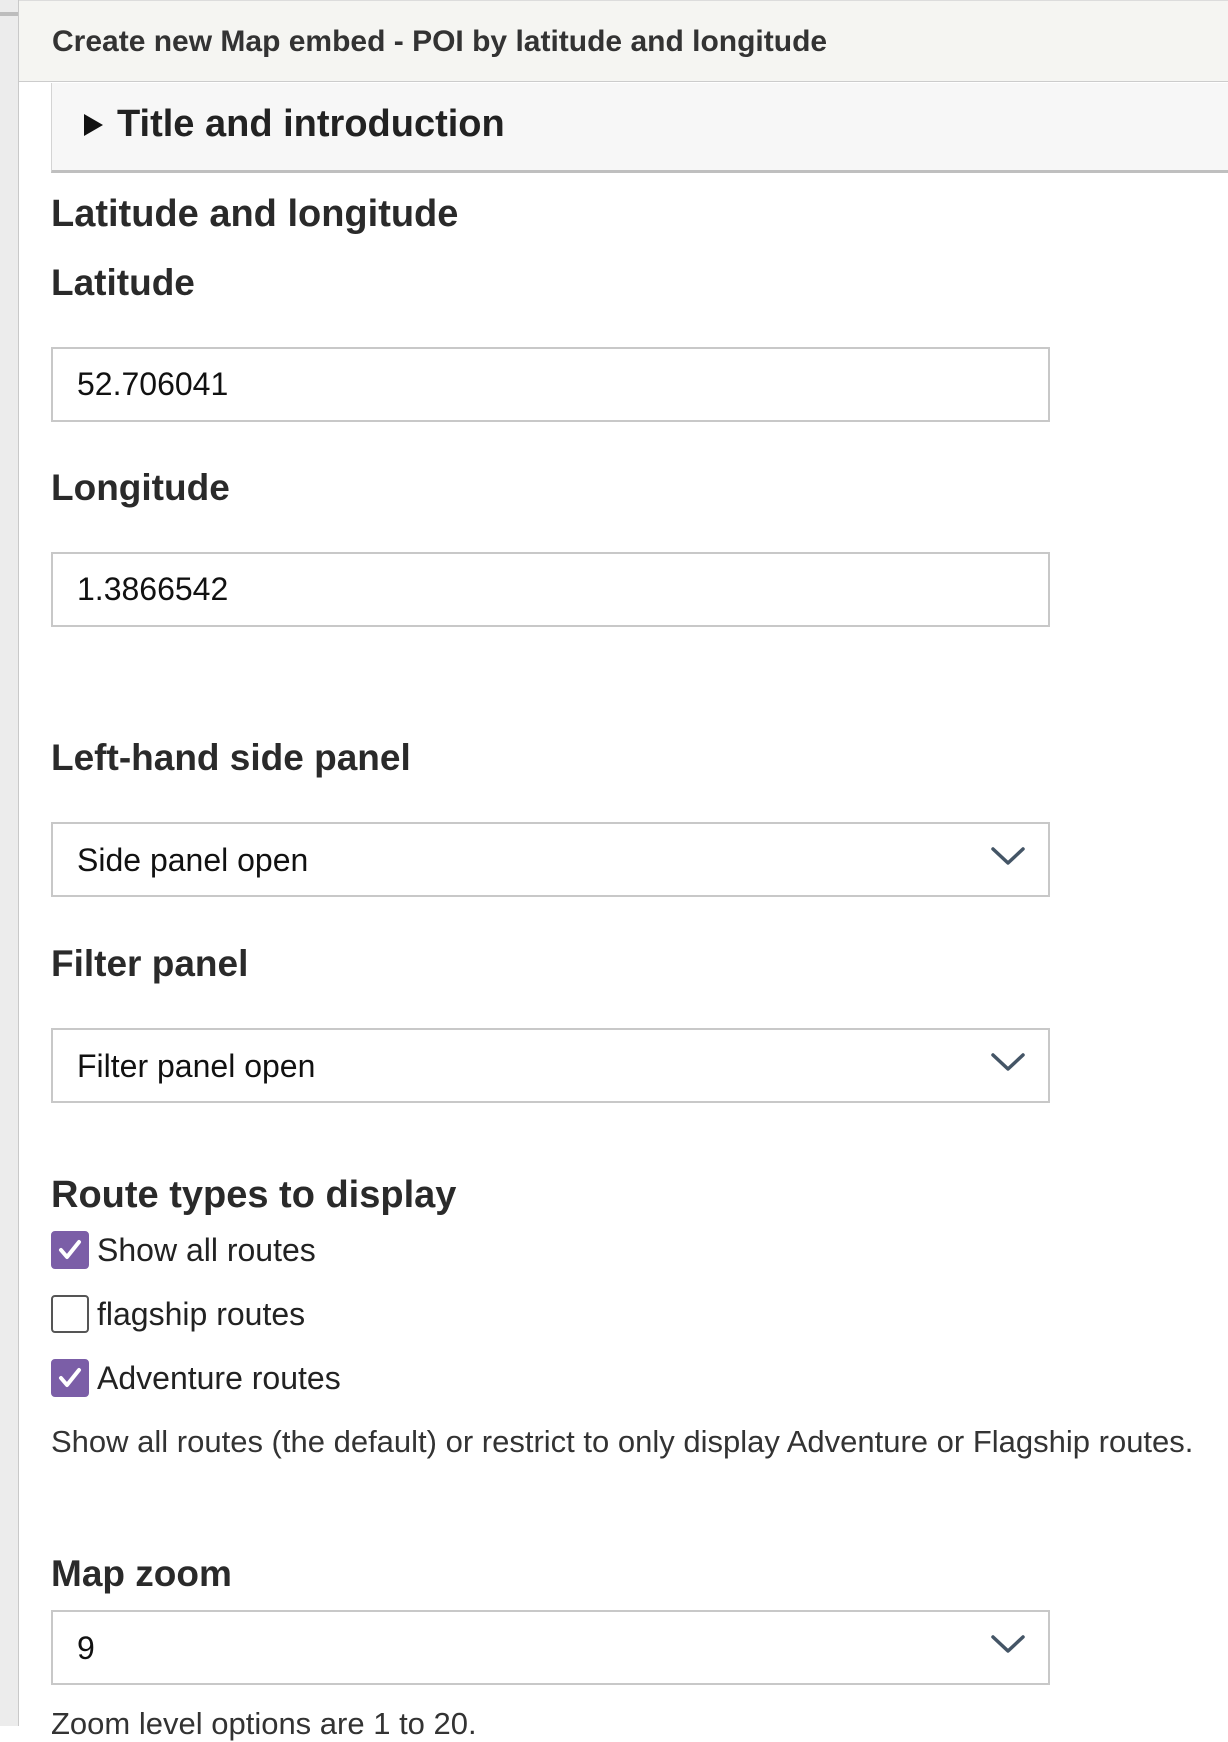  I want to click on side-panel-label: Left-hand side panel, so click(231, 757).